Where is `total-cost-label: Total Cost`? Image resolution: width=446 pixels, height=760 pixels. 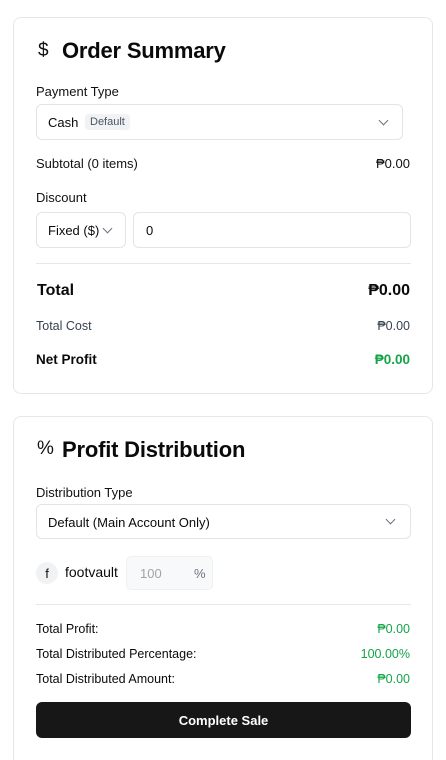 total-cost-label: Total Cost is located at coordinates (64, 326).